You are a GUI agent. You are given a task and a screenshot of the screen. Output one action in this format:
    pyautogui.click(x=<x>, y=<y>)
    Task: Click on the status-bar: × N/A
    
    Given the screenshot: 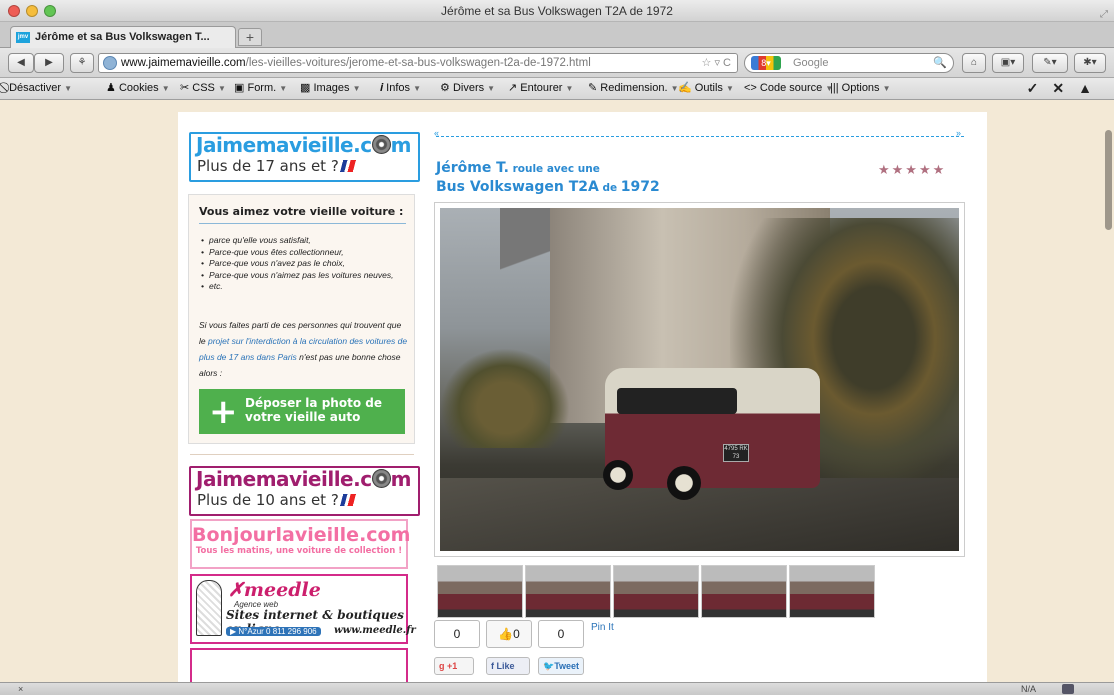 What is the action you would take?
    pyautogui.click(x=557, y=688)
    